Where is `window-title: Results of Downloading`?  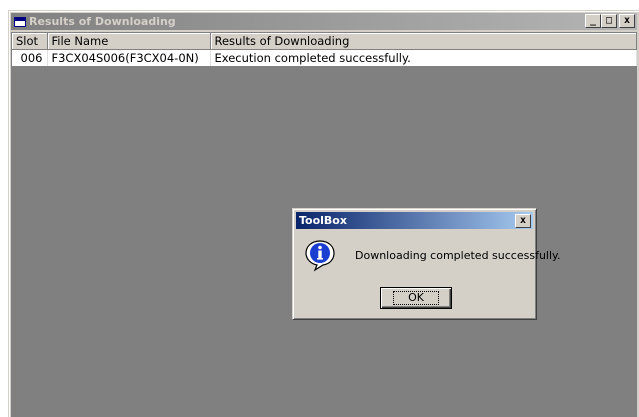
window-title: Results of Downloading is located at coordinates (102, 21).